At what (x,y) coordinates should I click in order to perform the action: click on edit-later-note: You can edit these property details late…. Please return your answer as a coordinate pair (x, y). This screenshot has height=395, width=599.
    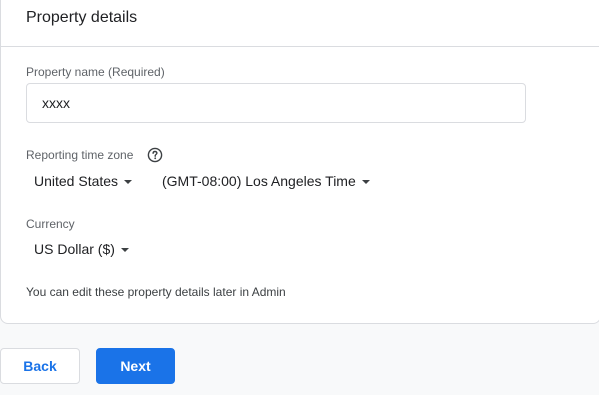
    Looking at the image, I should click on (156, 292).